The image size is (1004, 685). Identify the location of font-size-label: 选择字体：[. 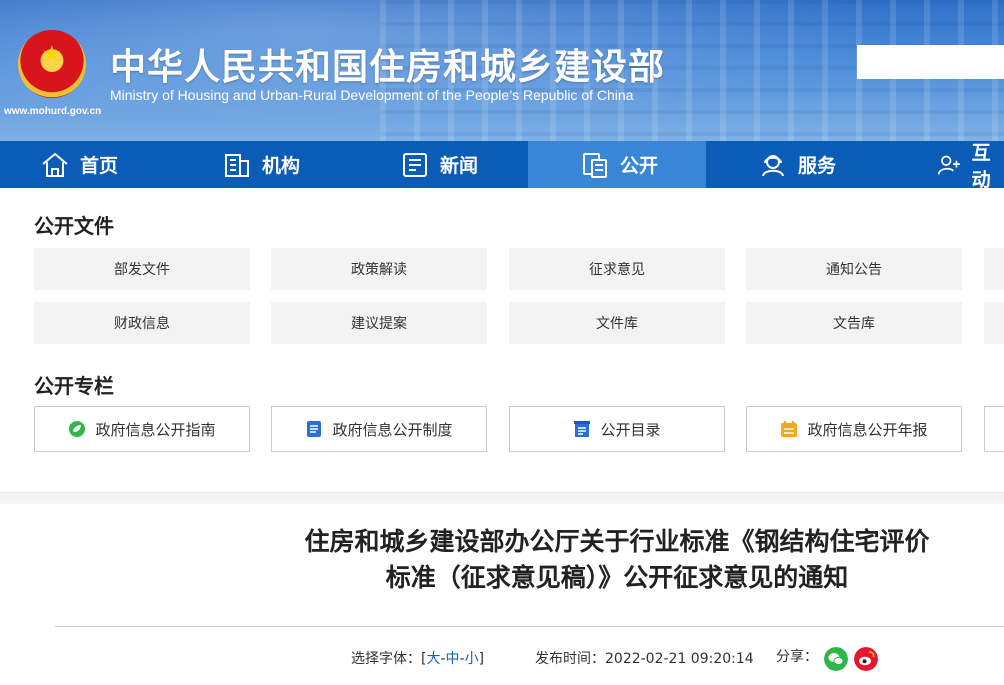
(389, 659).